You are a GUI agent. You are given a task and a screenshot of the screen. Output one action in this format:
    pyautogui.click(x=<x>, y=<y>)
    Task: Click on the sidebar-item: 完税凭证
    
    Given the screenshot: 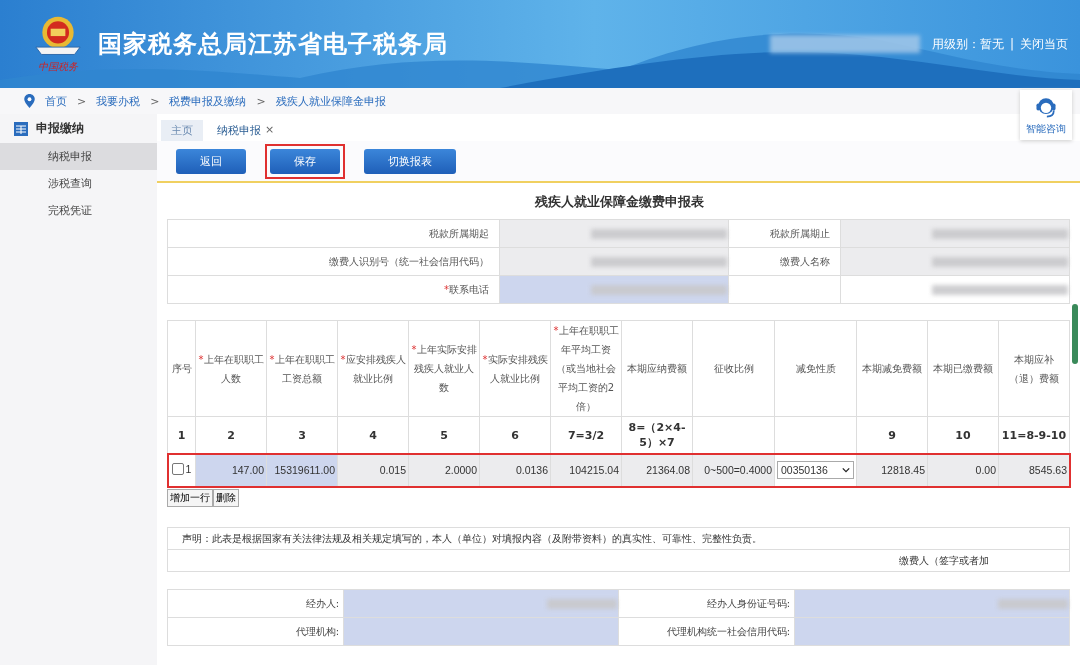 What is the action you would take?
    pyautogui.click(x=78, y=210)
    